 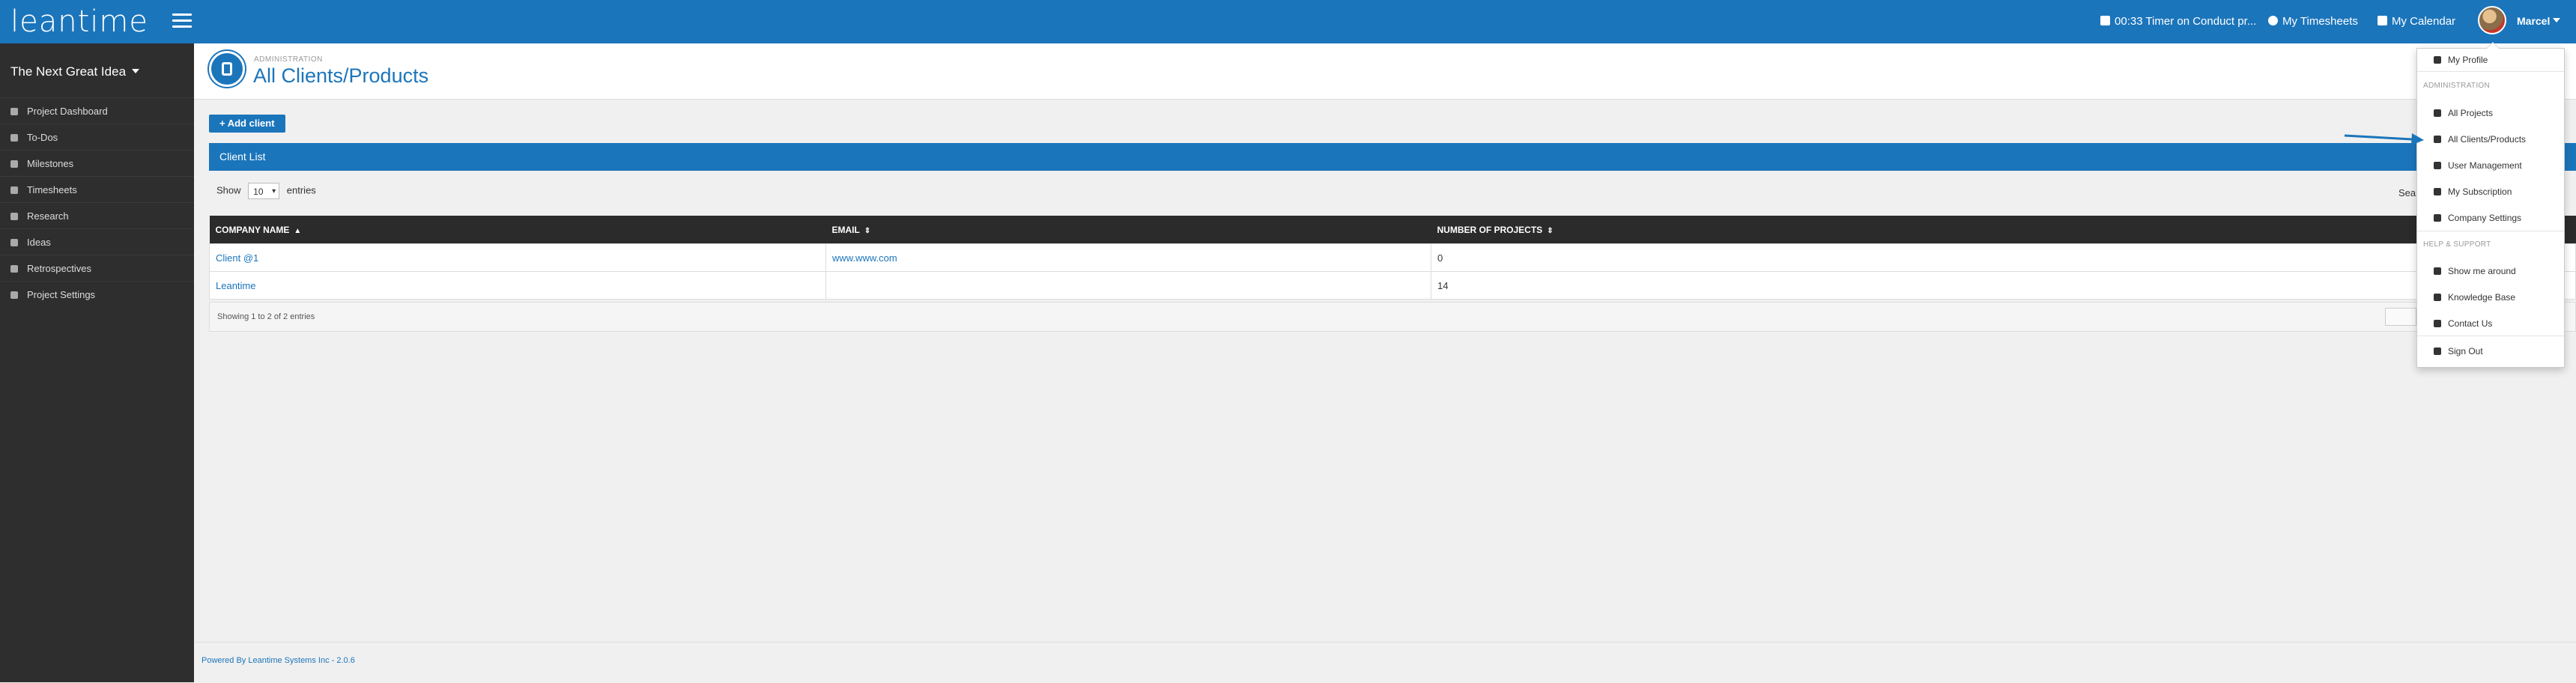 I want to click on cell-company: Leantime, so click(x=517, y=285).